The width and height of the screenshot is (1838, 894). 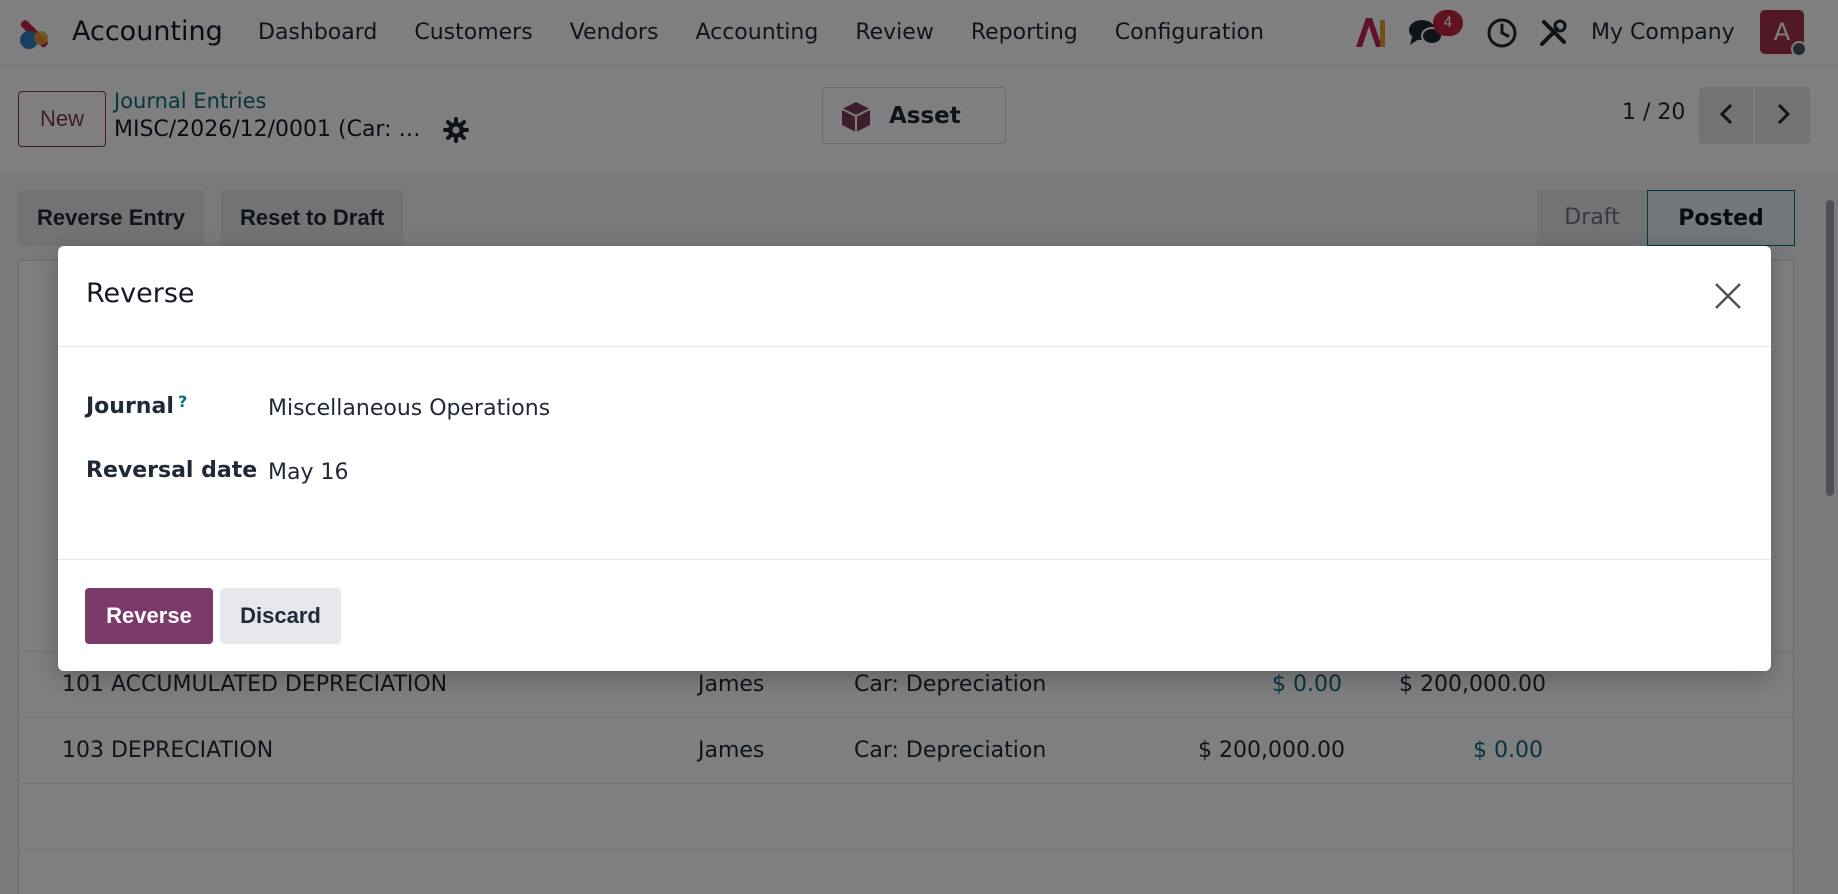 What do you see at coordinates (409, 408) in the screenshot?
I see `journal-field: Miscellaneous Operations` at bounding box center [409, 408].